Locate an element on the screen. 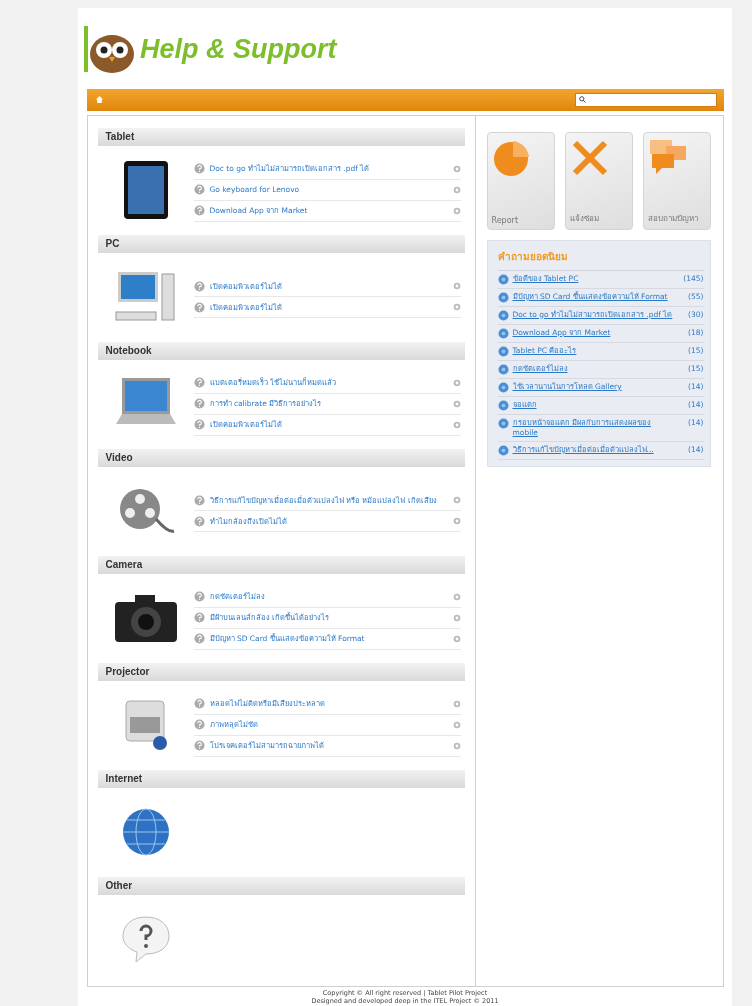 The height and width of the screenshot is (1006, 752). category-header: Internet is located at coordinates (281, 778).